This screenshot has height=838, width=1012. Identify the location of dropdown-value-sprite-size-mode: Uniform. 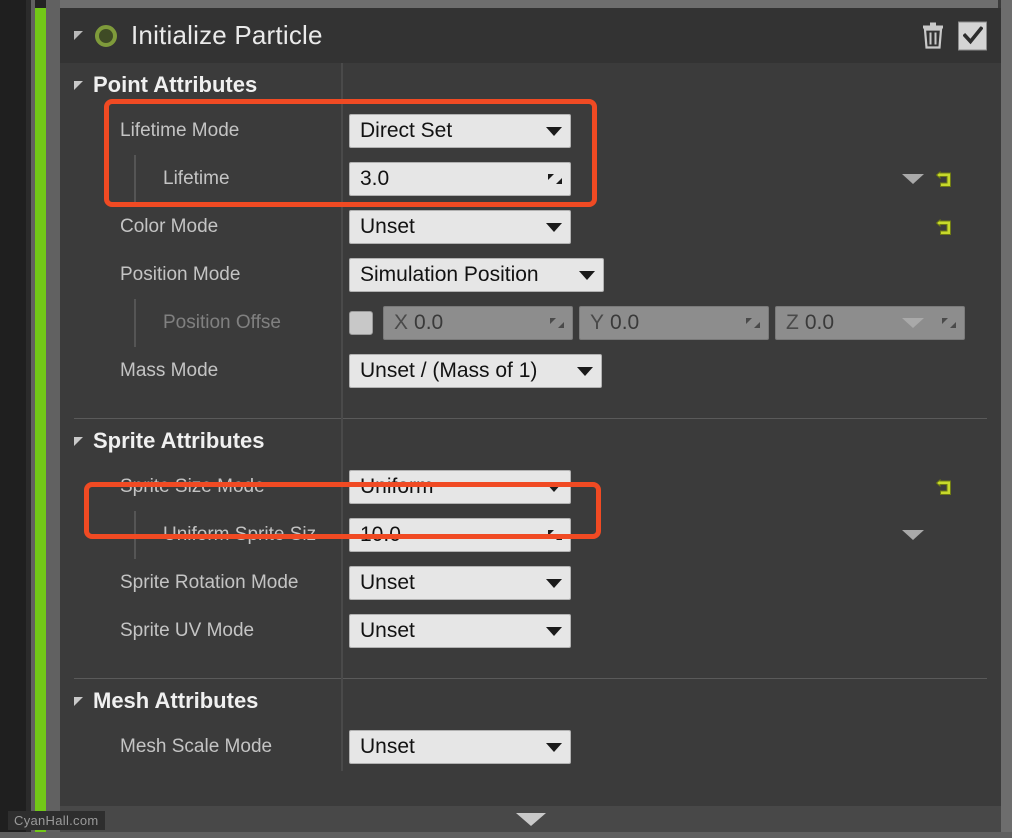
(397, 486).